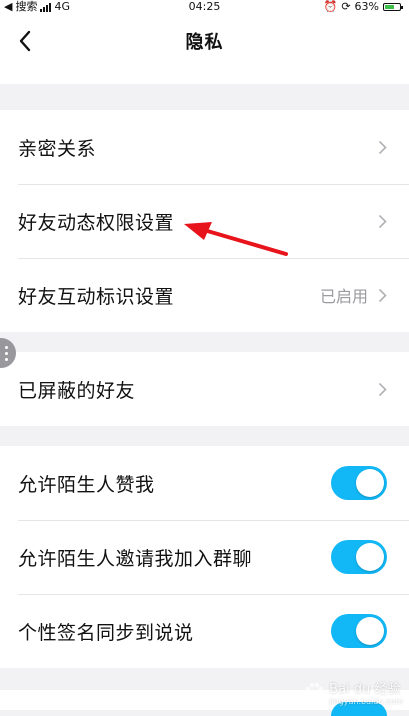 The image size is (409, 716). What do you see at coordinates (366, 701) in the screenshot?
I see `watermark-sub: jingyan.baidu.com` at bounding box center [366, 701].